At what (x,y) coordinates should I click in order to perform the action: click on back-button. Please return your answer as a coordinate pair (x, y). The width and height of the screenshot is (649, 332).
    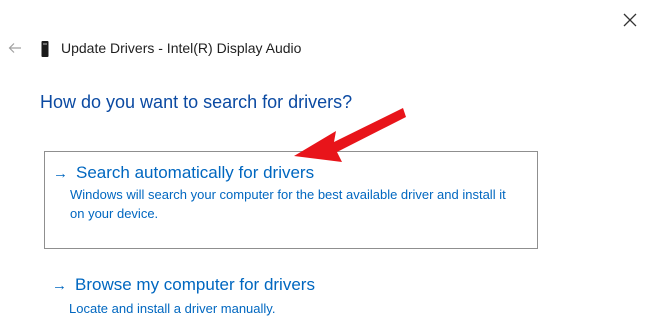
    Looking at the image, I should click on (15, 48).